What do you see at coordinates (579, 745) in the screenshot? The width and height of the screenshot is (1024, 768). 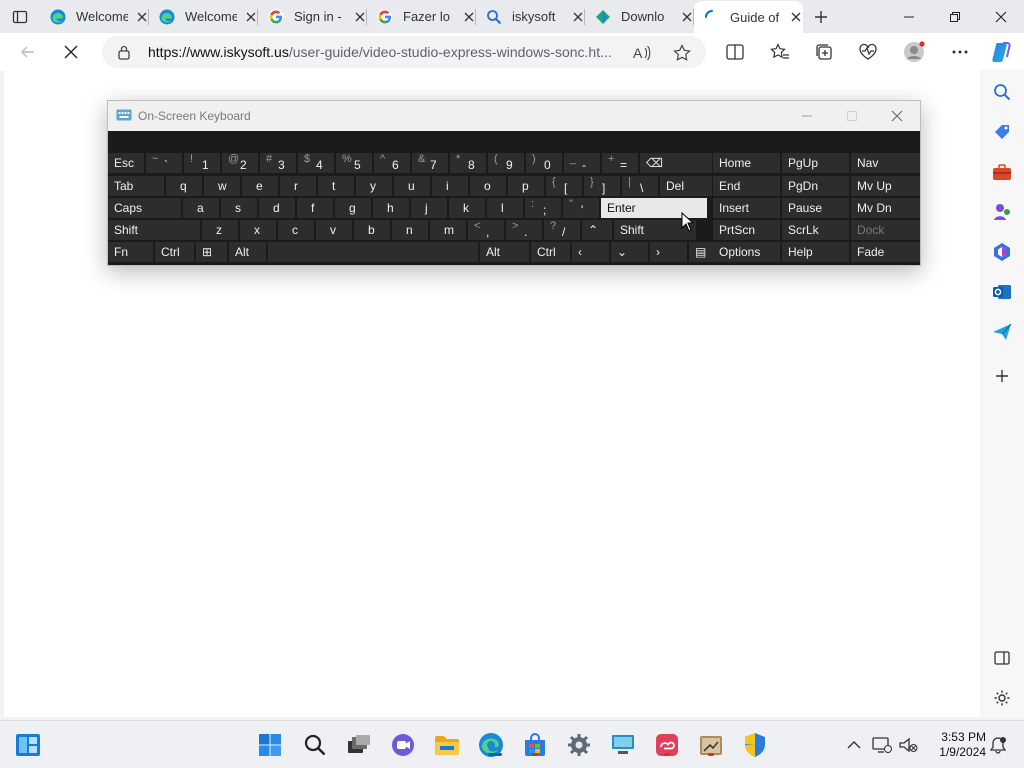 I see `settings-gear-icon` at bounding box center [579, 745].